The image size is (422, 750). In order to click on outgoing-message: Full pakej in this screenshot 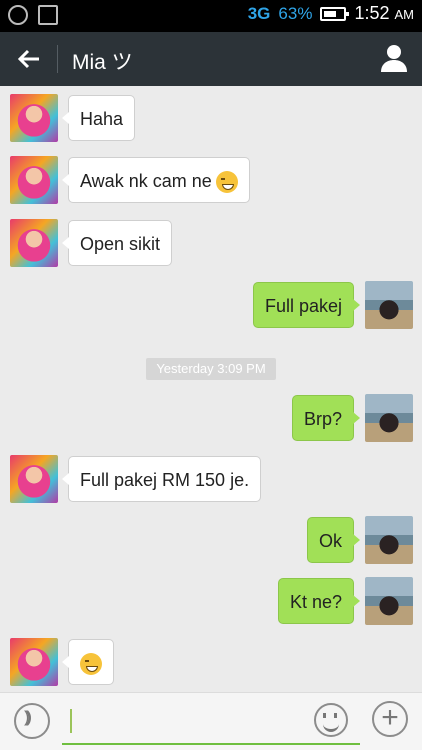, I will do `click(306, 305)`.